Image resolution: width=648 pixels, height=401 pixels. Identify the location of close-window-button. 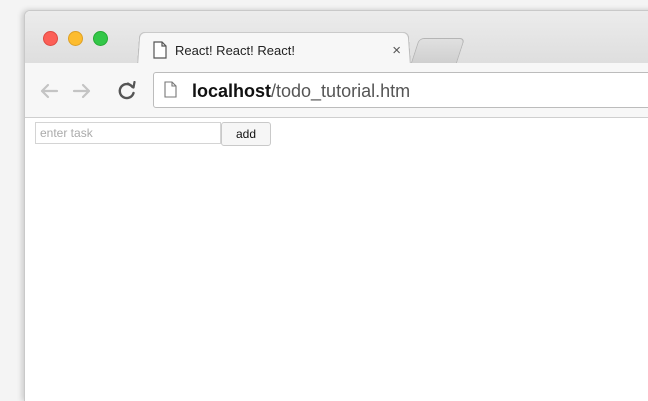
(50, 38).